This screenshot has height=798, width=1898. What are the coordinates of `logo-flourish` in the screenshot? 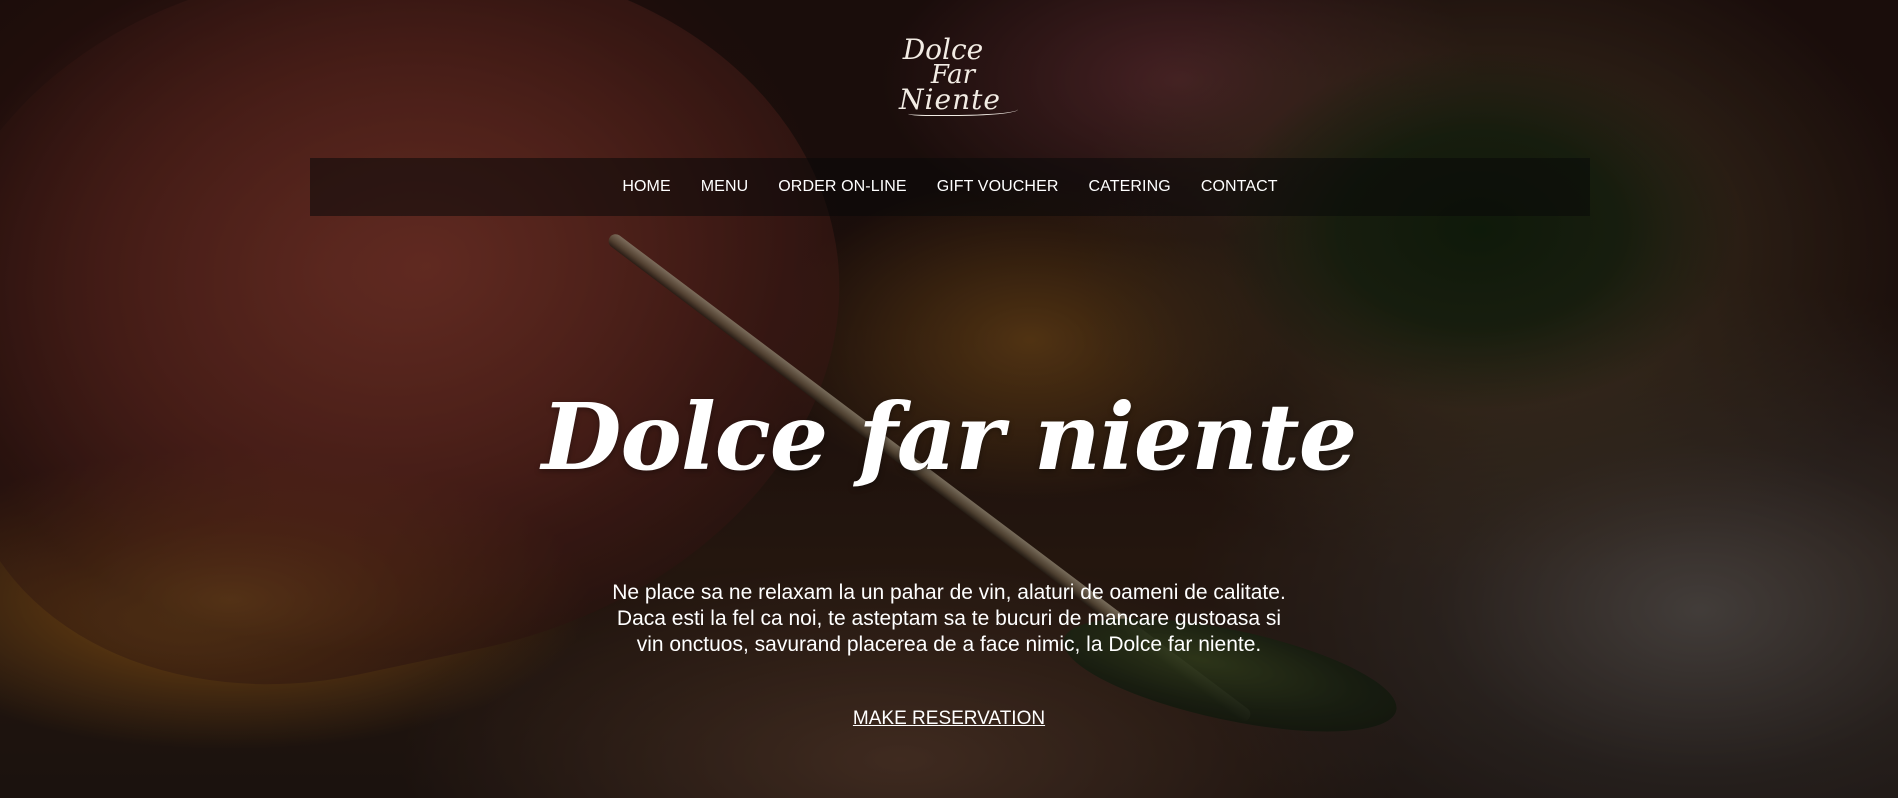 It's located at (963, 110).